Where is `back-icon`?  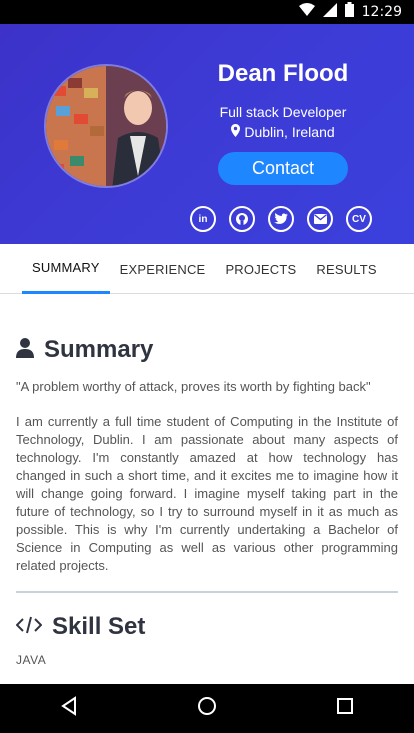 back-icon is located at coordinates (69, 708).